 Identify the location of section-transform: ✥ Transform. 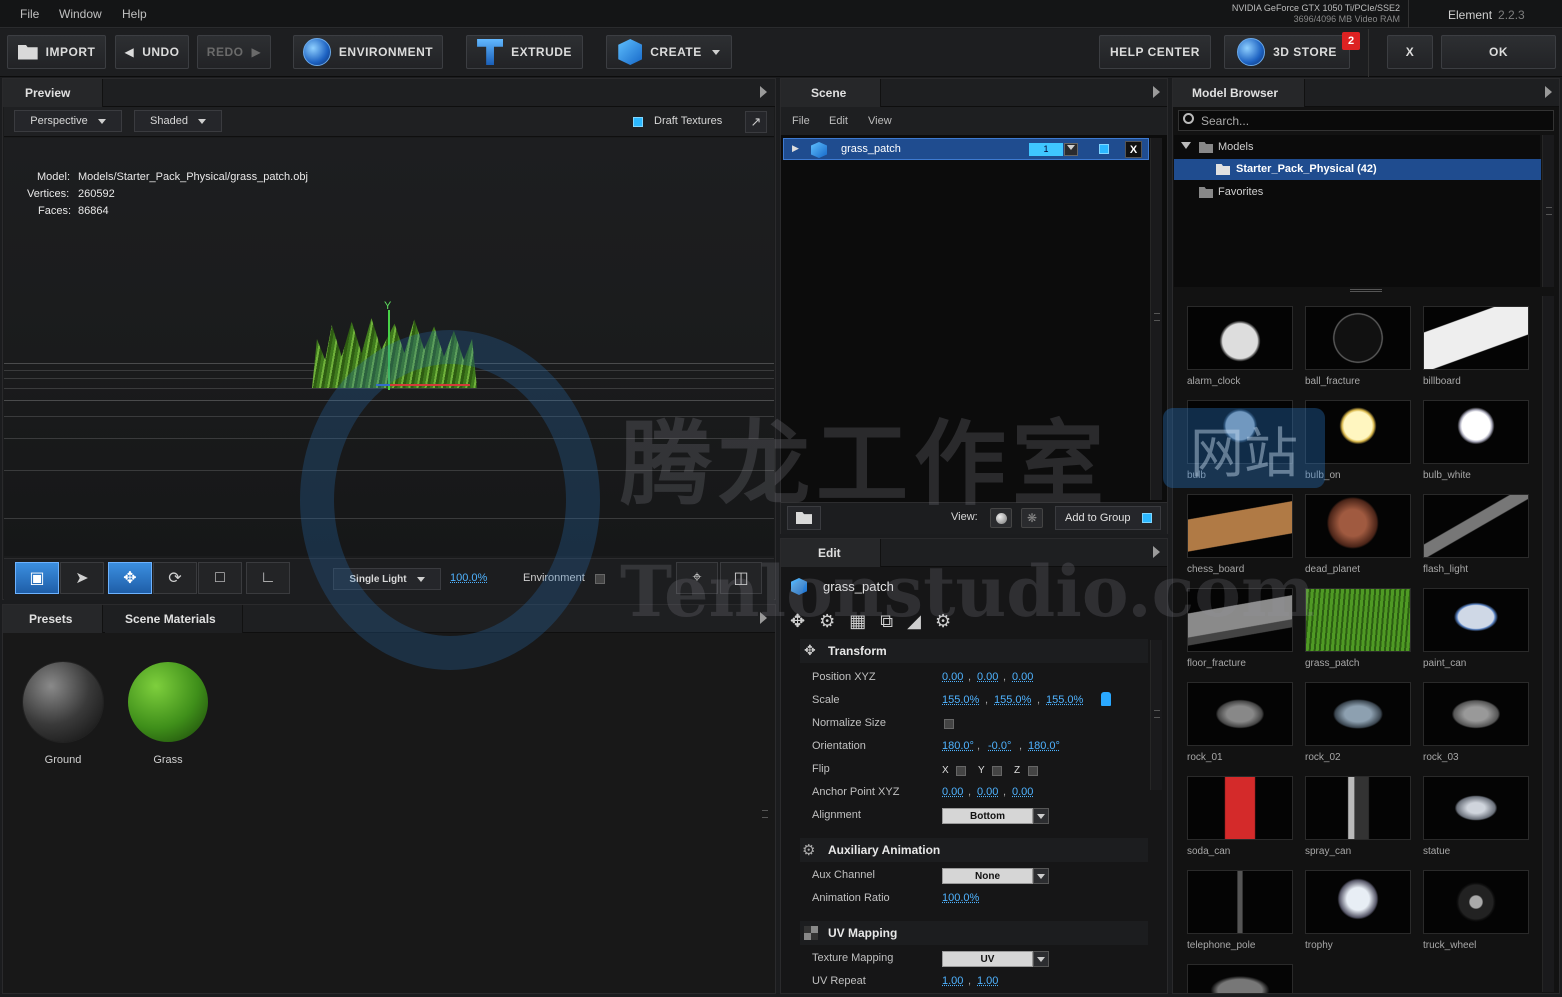
(974, 651).